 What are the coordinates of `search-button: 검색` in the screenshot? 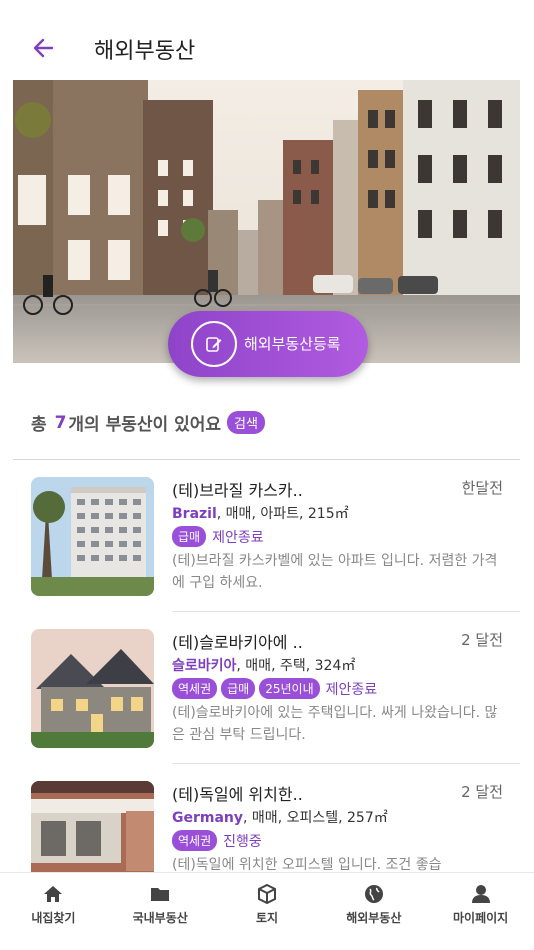 It's located at (246, 422).